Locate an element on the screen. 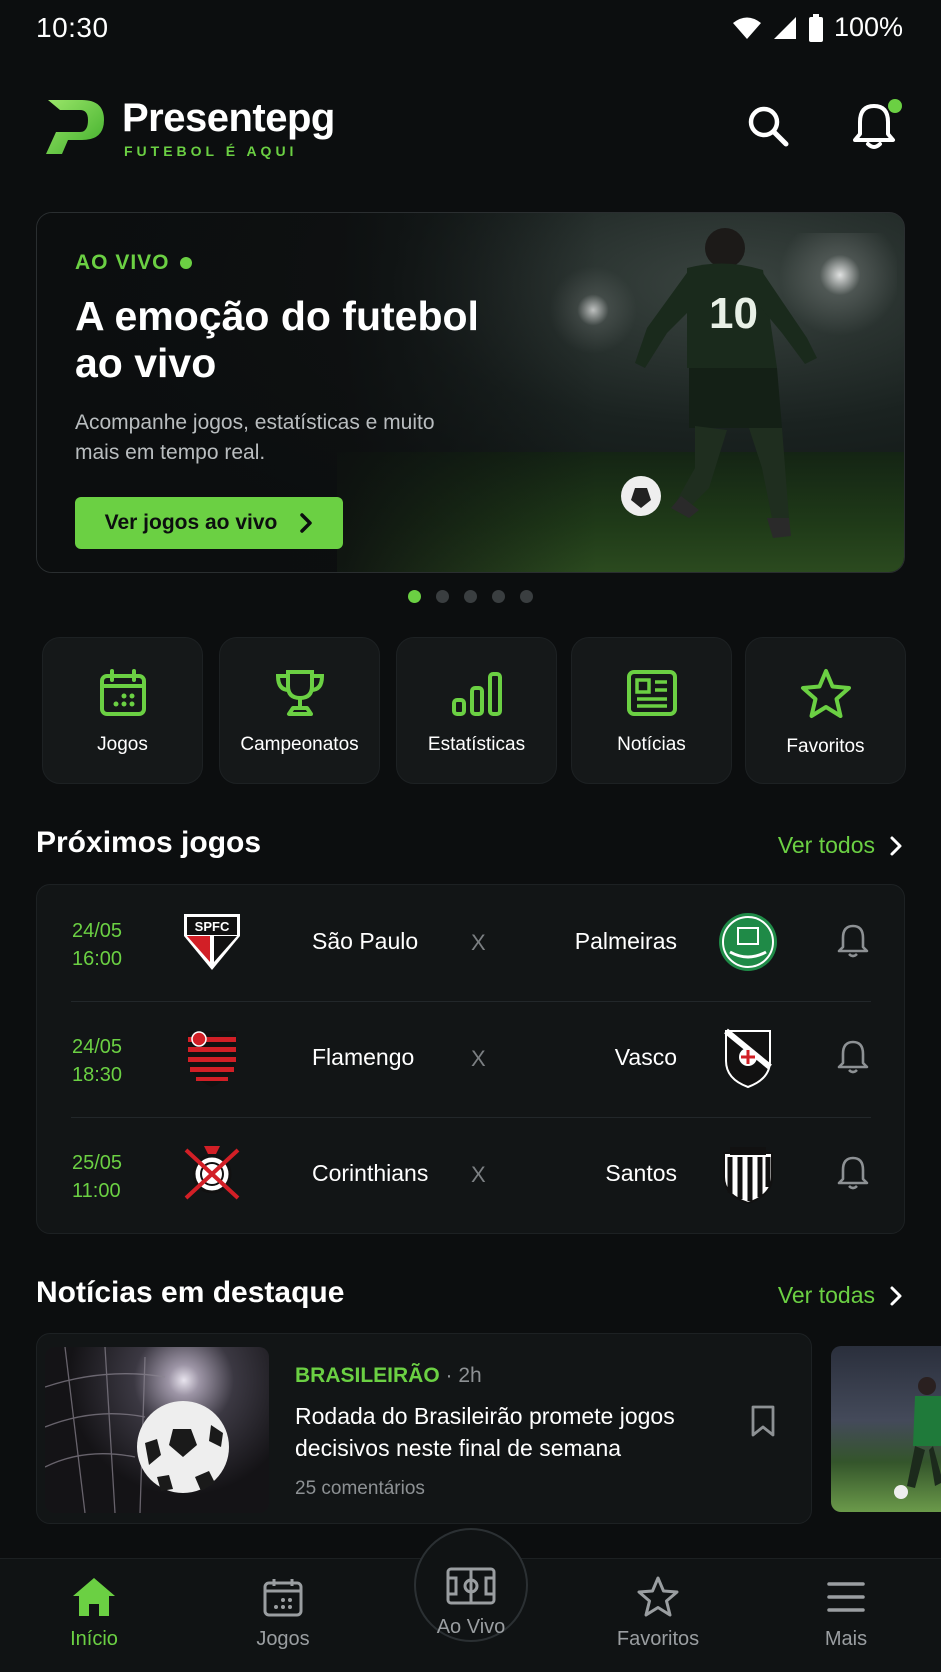 This screenshot has width=941, height=1672. nav-label: Ao Vivo is located at coordinates (471, 1627).